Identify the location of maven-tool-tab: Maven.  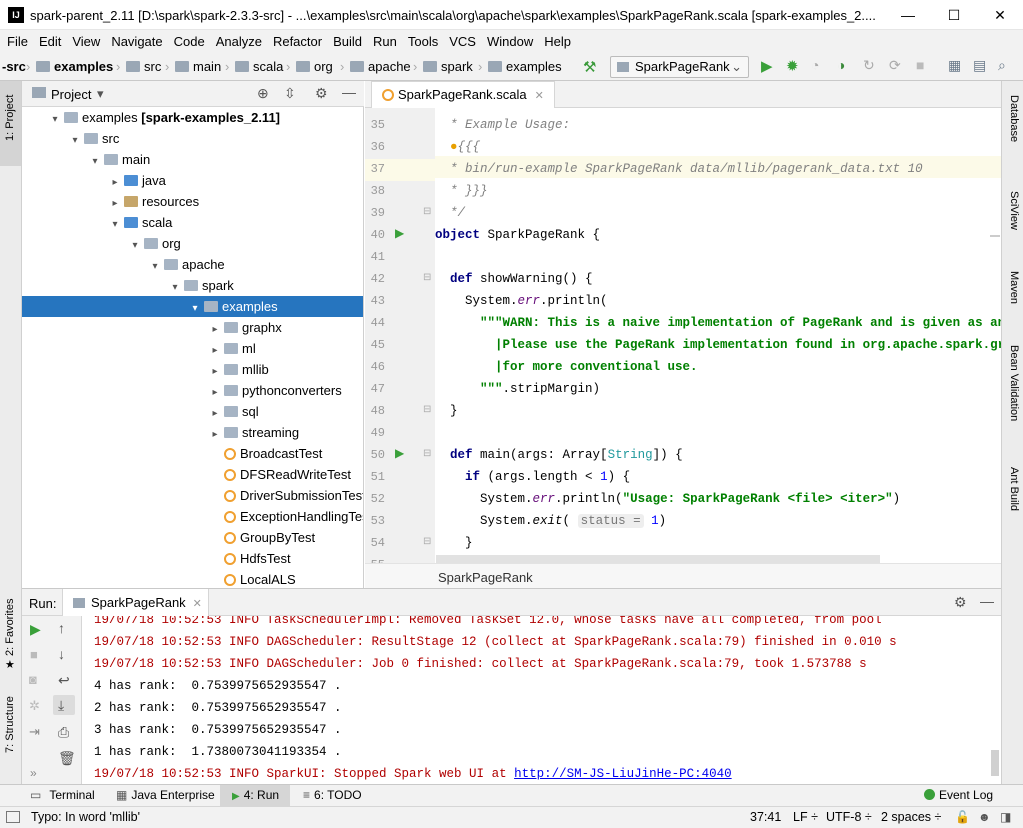
(1014, 287).